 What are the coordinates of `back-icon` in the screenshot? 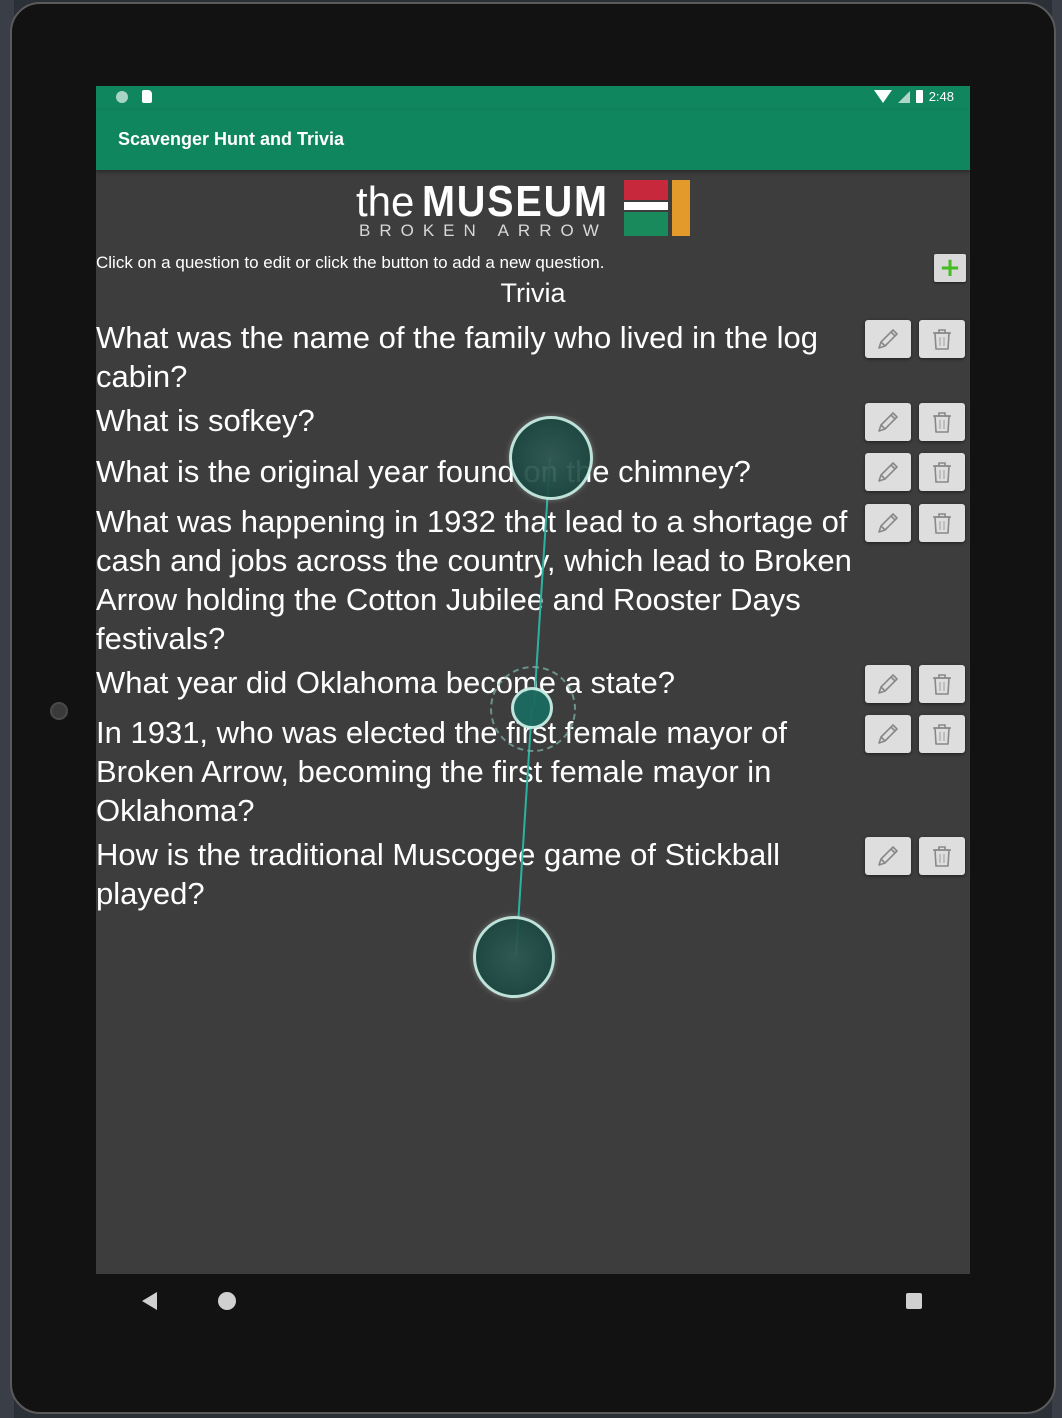 It's located at (149, 1301).